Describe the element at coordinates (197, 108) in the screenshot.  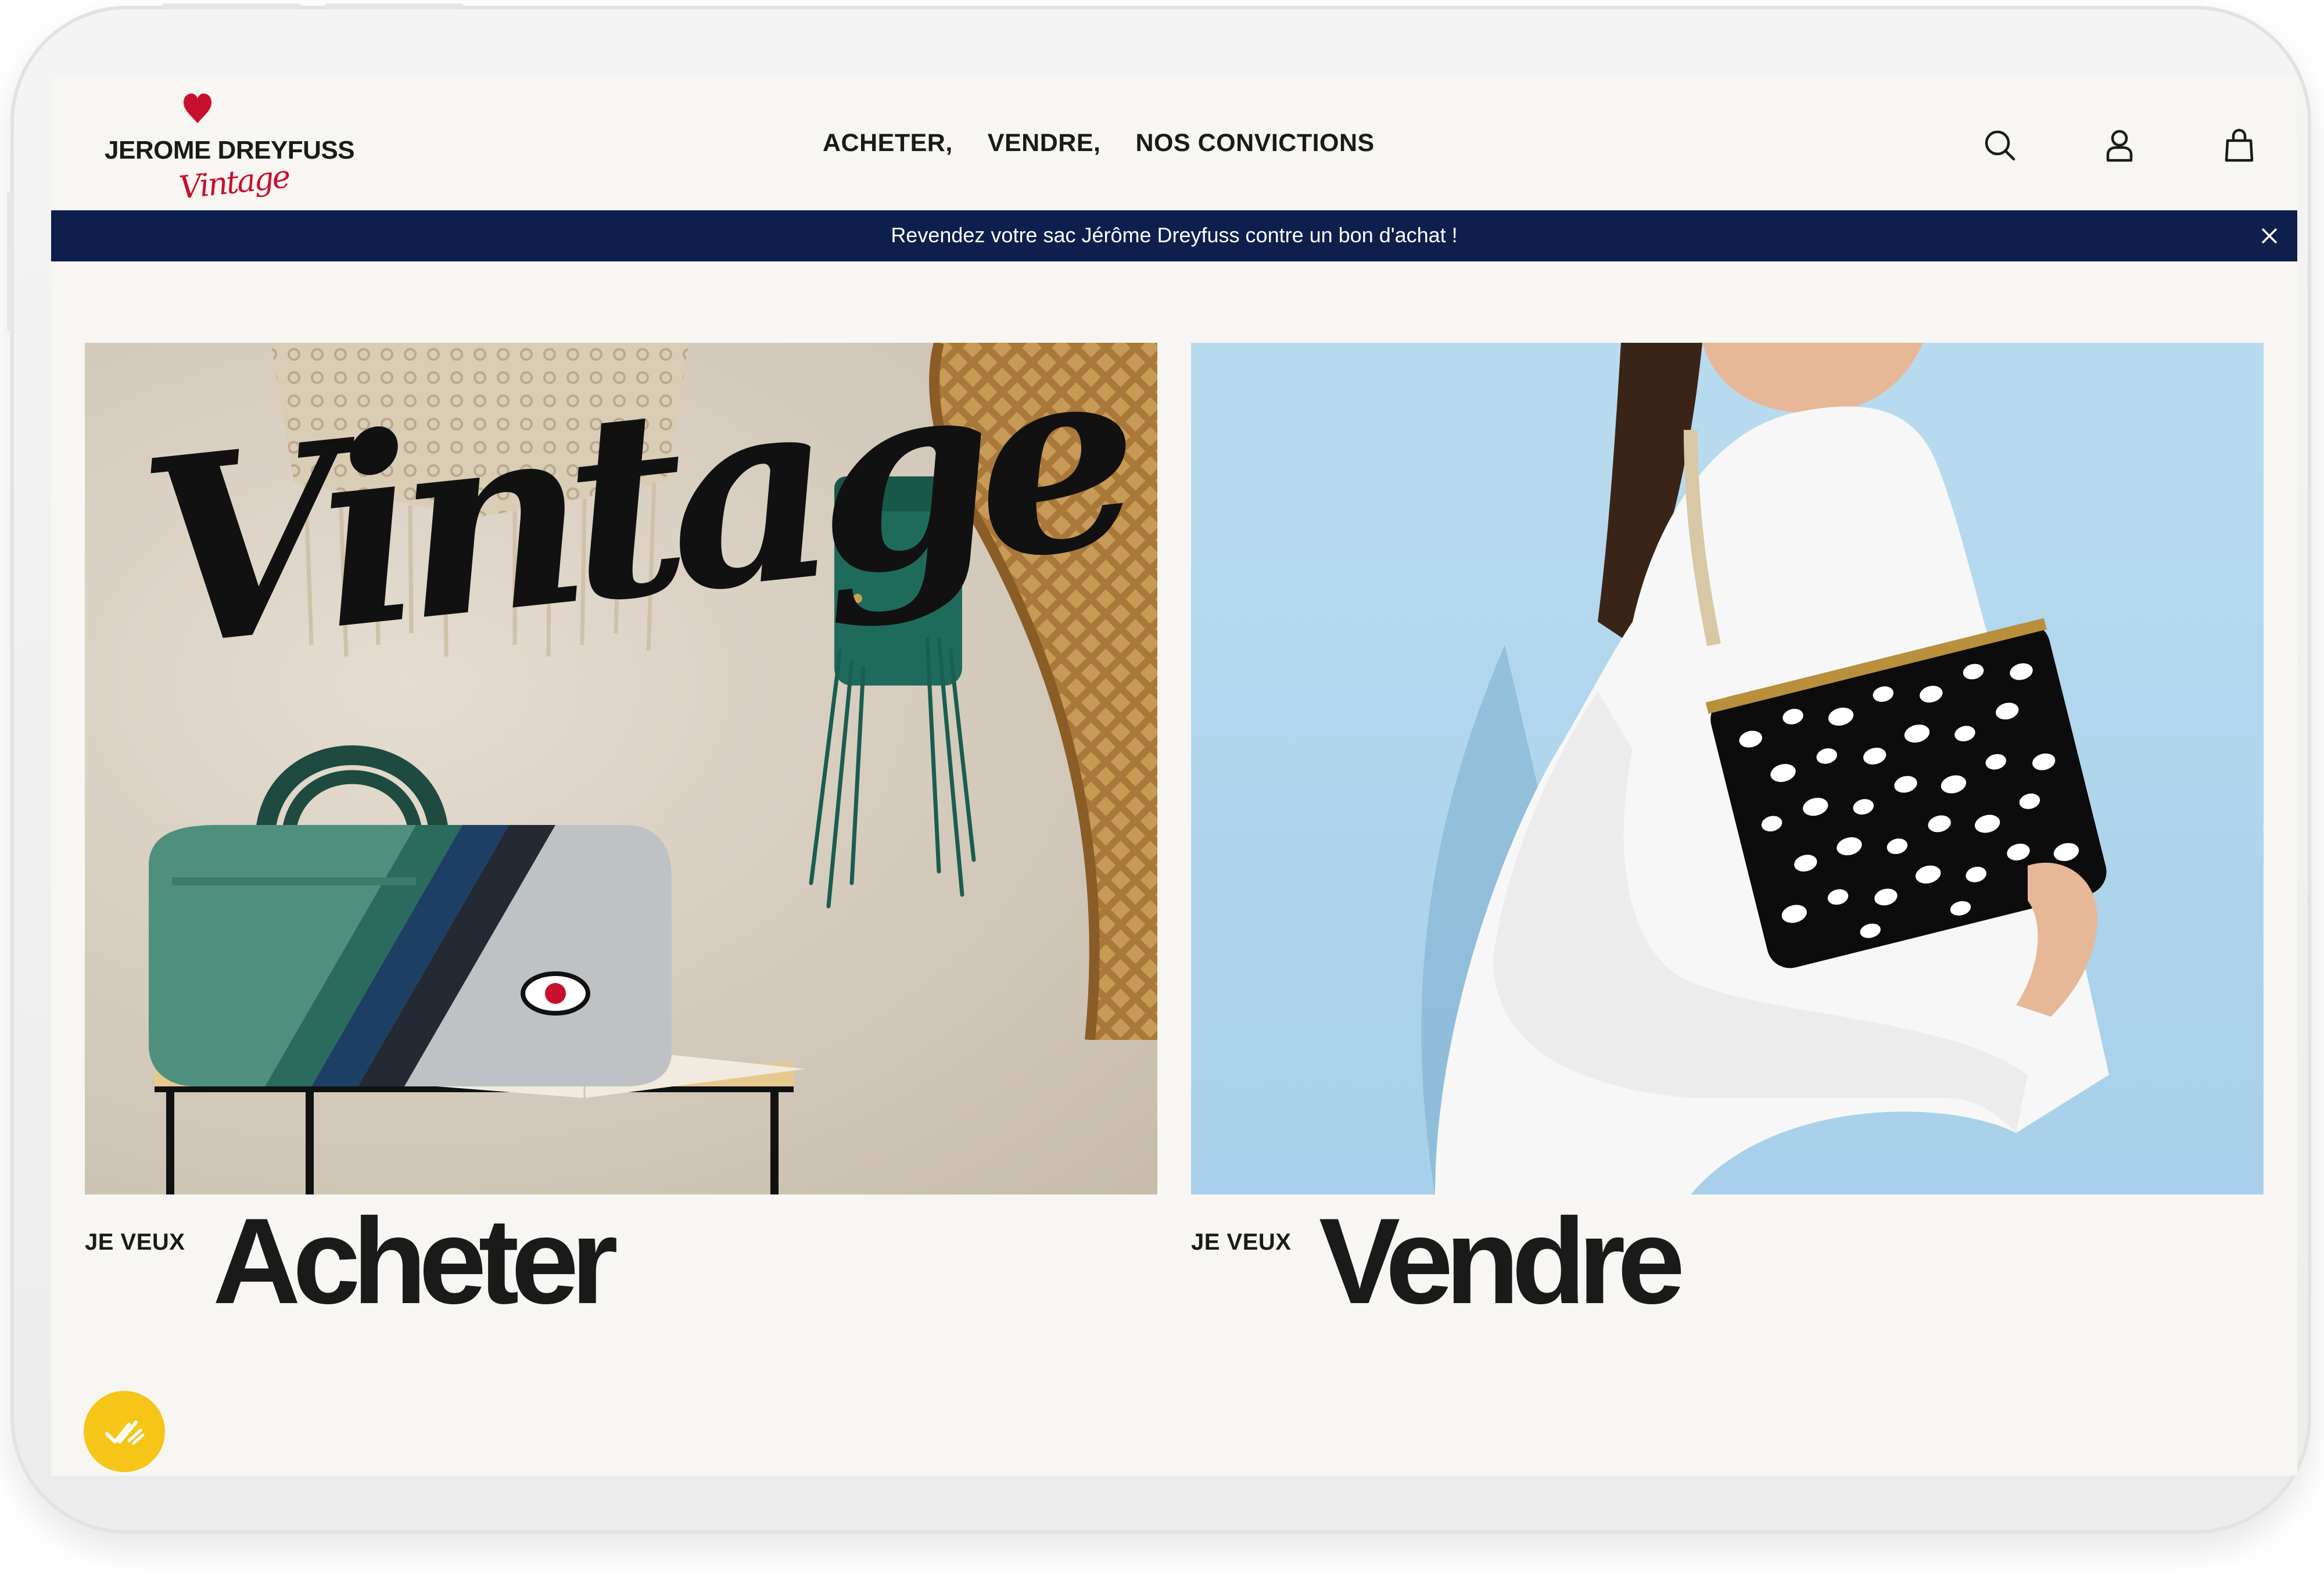
I see `heart-icon` at that location.